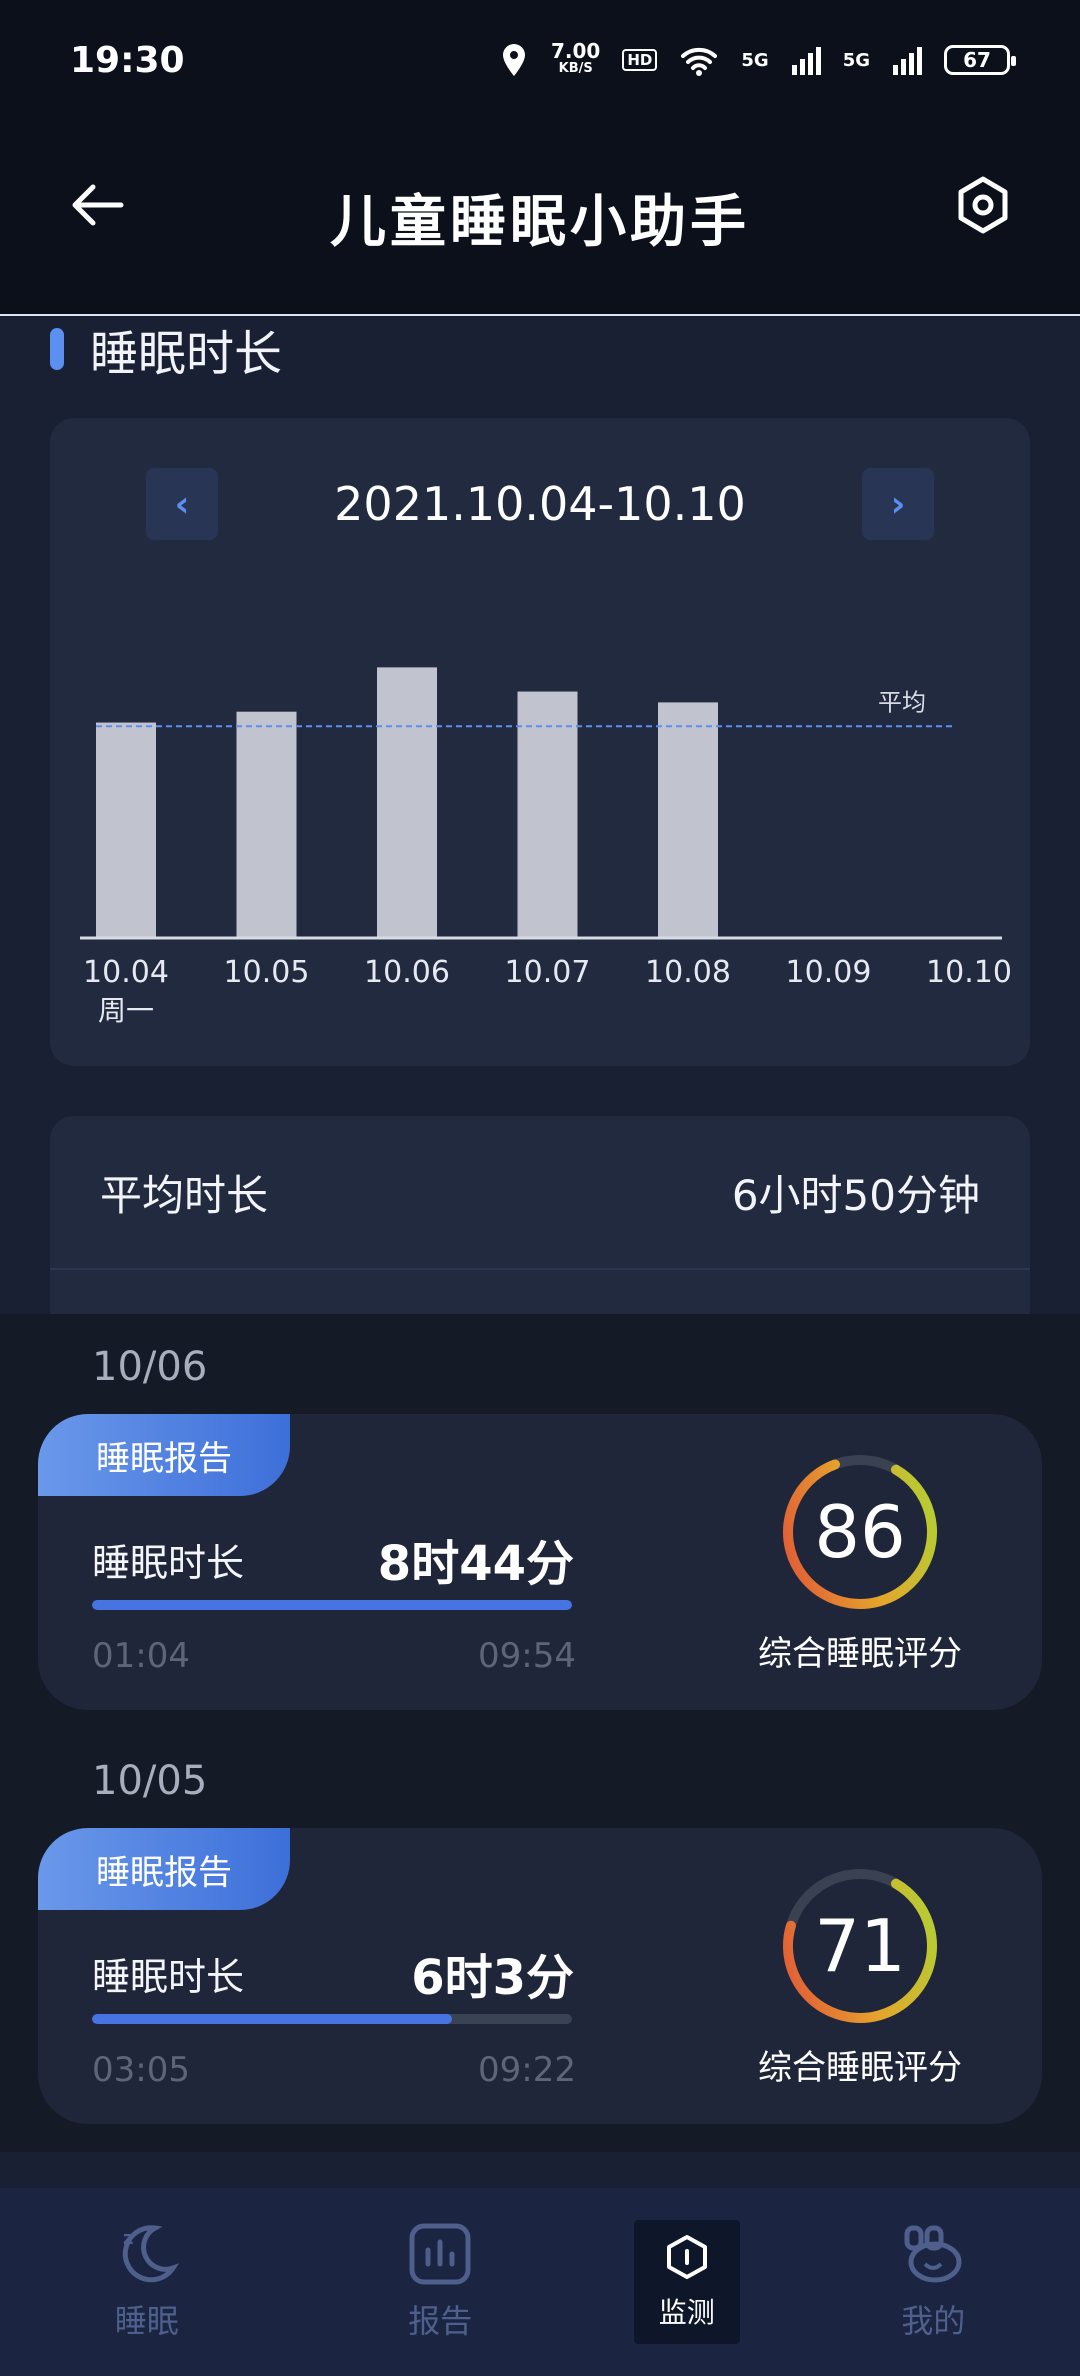 The height and width of the screenshot is (2376, 1080). I want to click on duration-value: 6时3分, so click(492, 1978).